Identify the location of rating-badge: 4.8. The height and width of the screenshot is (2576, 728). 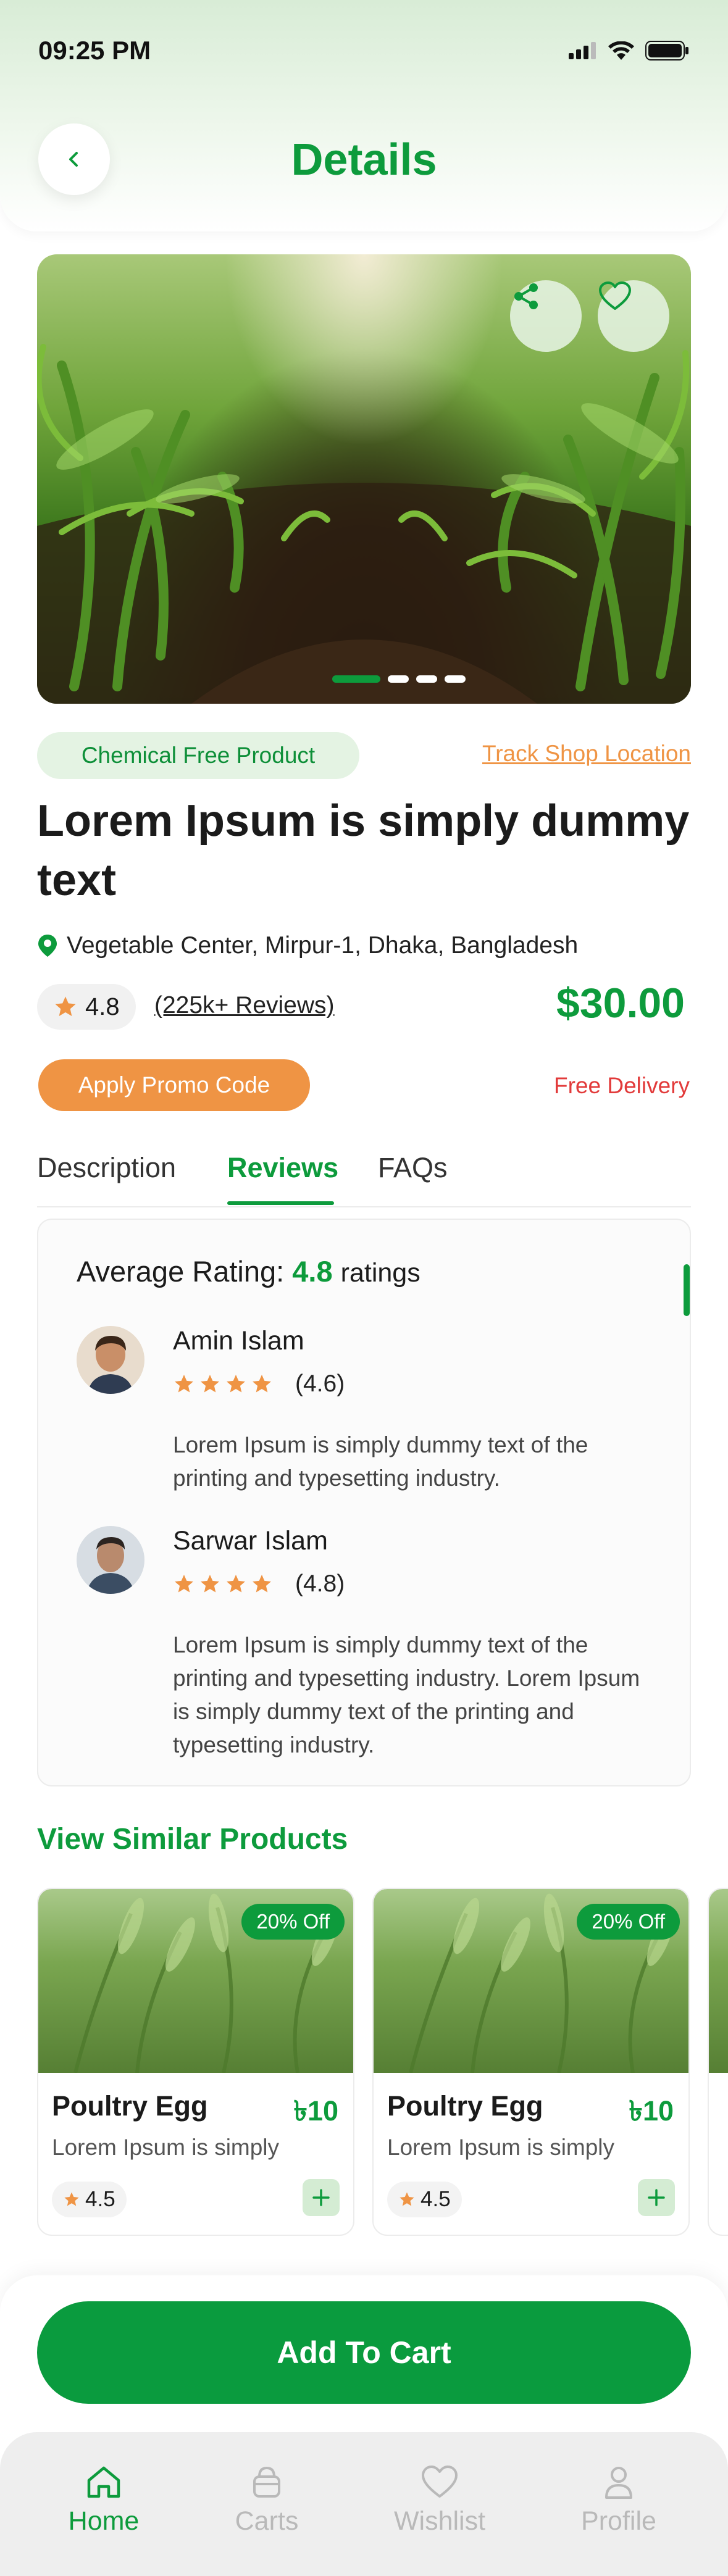
(86, 1007).